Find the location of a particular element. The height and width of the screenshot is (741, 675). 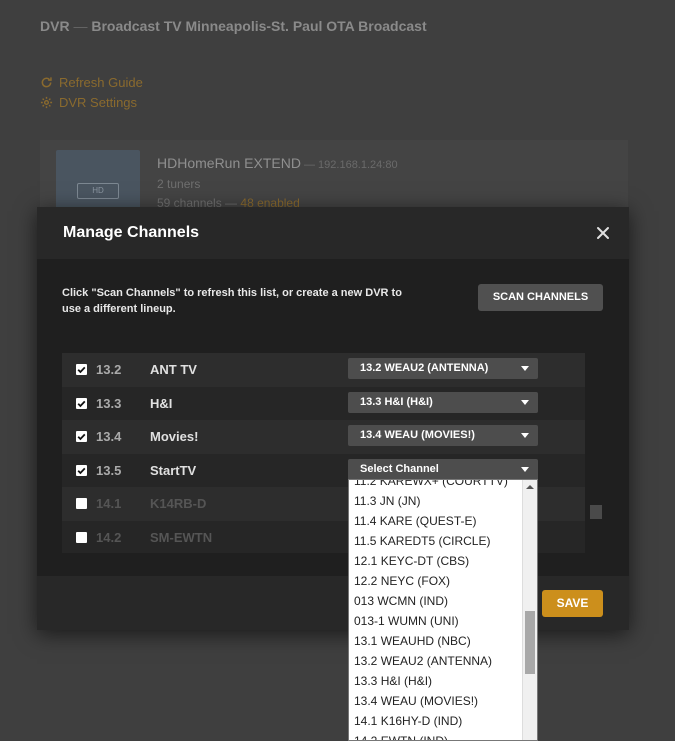

dropdown-option: 12.2 NEYC (FOX) is located at coordinates (435, 581).